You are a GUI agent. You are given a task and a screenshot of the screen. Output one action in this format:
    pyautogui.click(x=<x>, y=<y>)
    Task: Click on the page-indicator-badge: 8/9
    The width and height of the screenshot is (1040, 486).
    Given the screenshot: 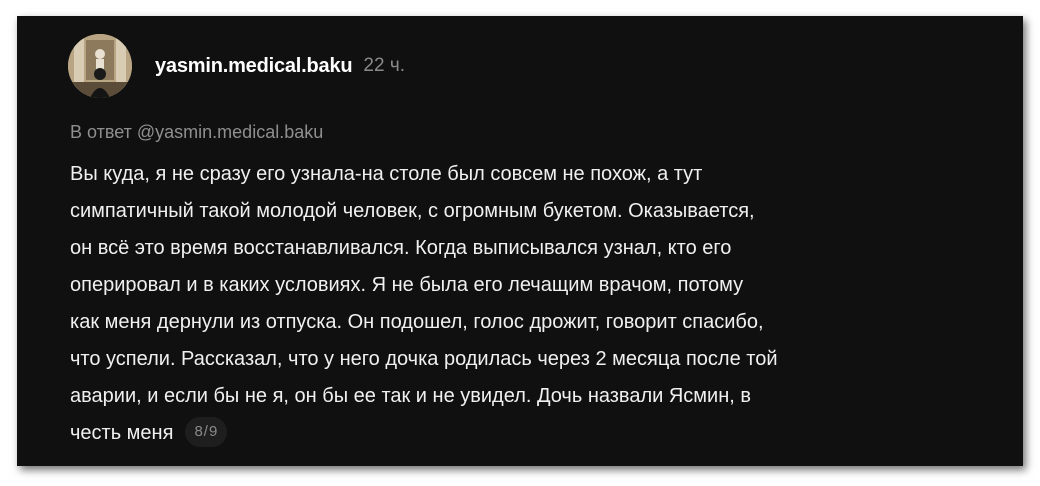 What is the action you would take?
    pyautogui.click(x=206, y=431)
    